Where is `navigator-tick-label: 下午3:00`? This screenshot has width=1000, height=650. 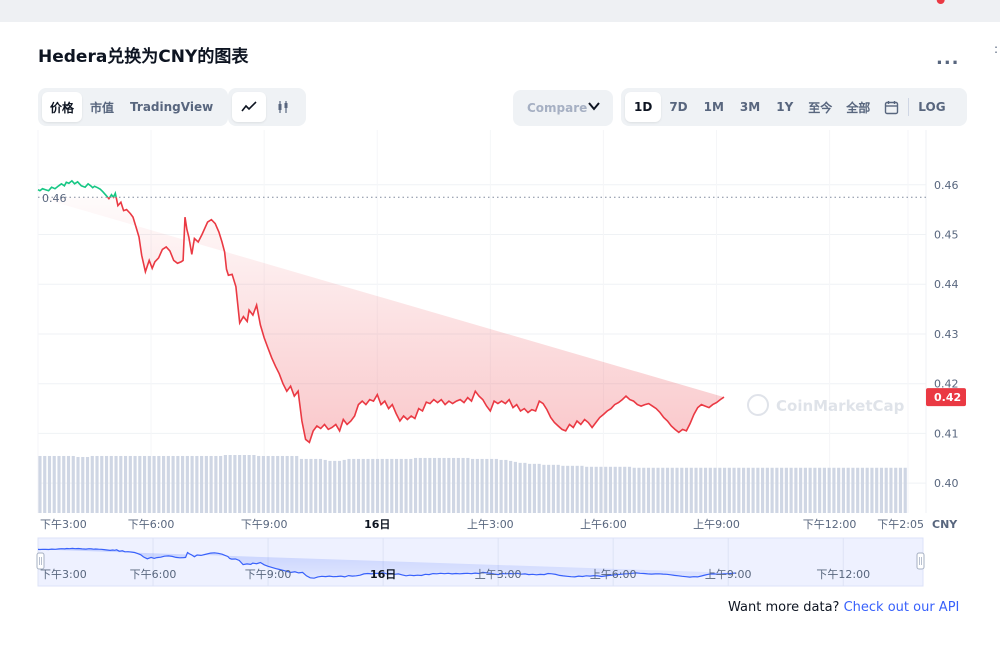 navigator-tick-label: 下午3:00 is located at coordinates (63, 574).